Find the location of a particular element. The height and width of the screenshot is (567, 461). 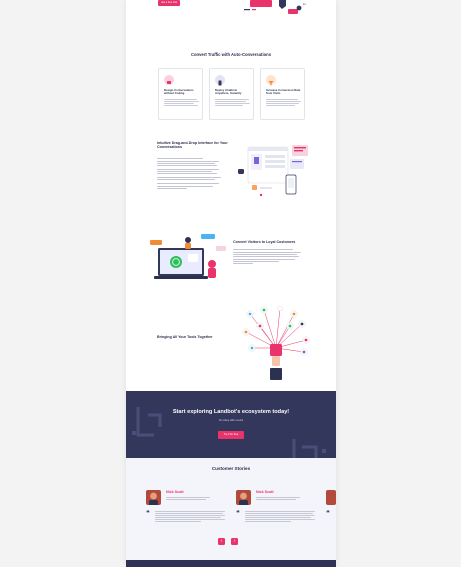

whatsapp-illustration is located at coordinates (188, 258).